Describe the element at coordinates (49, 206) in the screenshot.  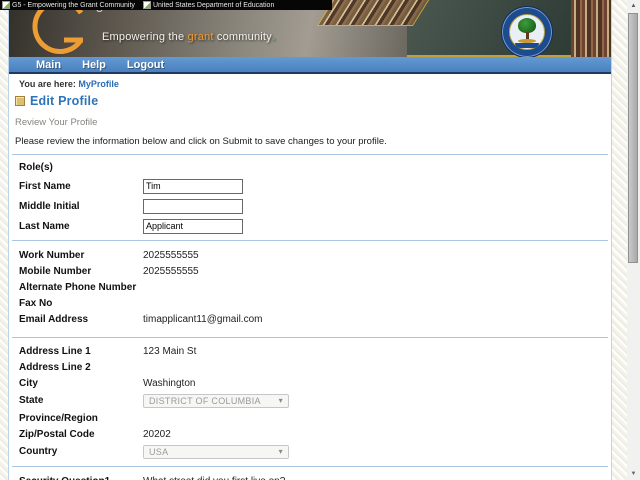
I see `field-label: Middle Initial` at that location.